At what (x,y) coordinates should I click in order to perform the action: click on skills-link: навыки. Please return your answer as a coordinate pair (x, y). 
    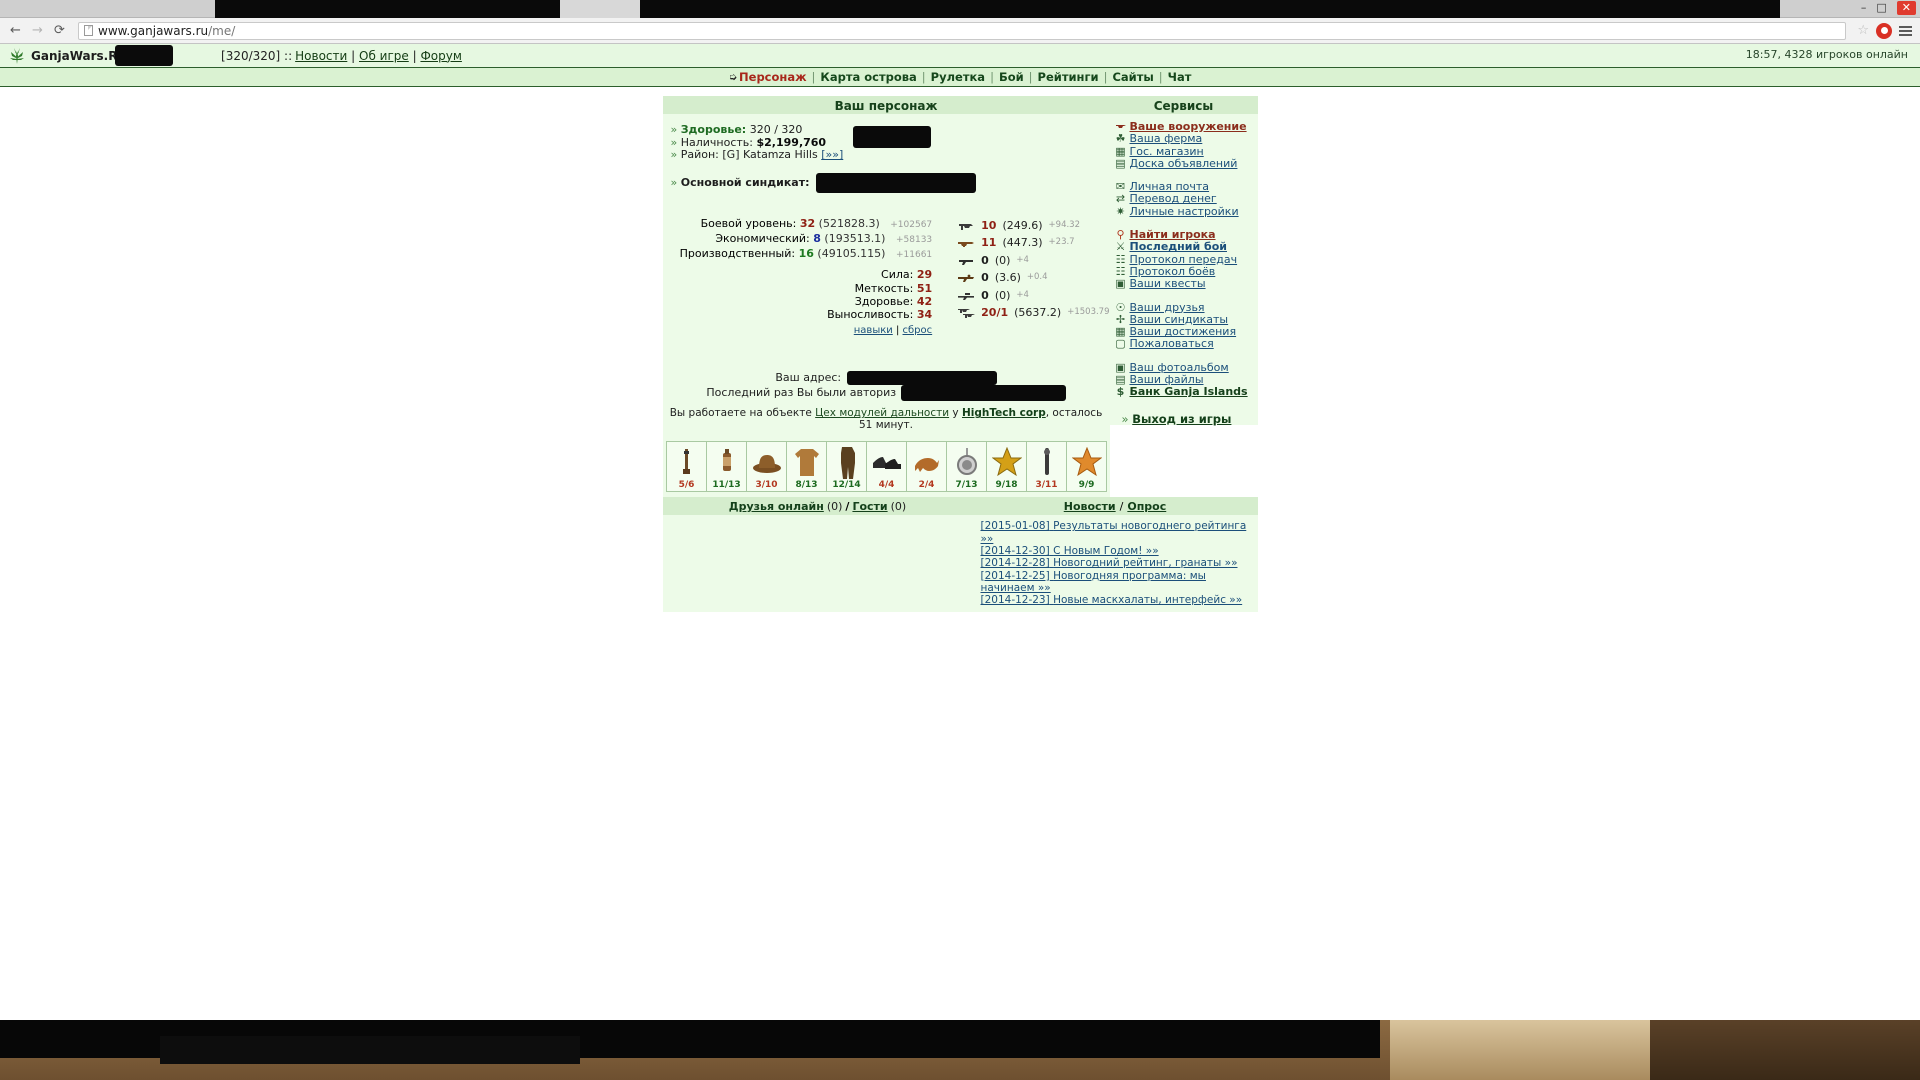
    Looking at the image, I should click on (873, 330).